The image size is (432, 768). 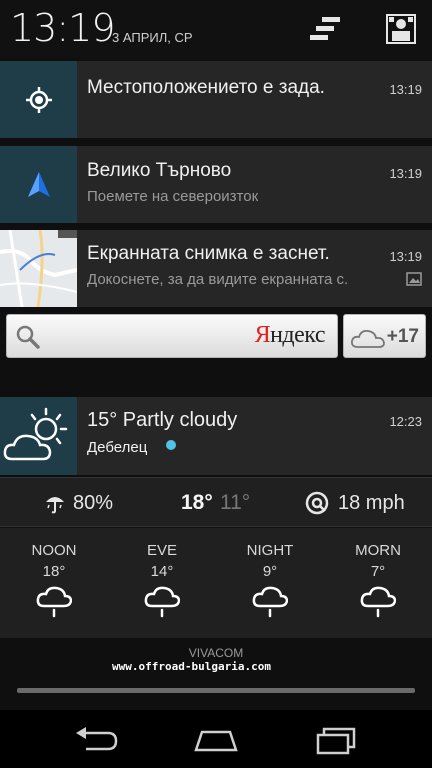 What do you see at coordinates (325, 29) in the screenshot?
I see `clear-all-icon` at bounding box center [325, 29].